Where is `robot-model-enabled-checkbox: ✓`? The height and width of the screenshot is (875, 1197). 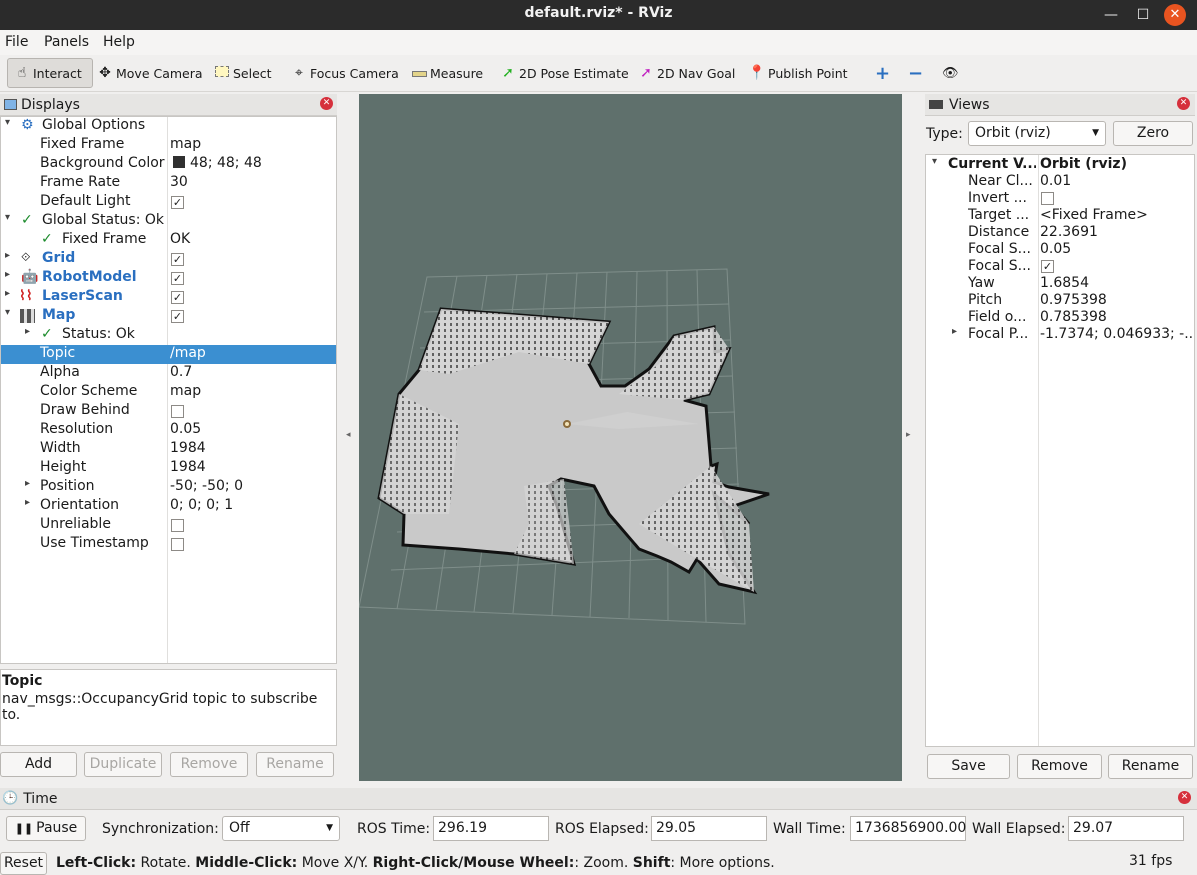 robot-model-enabled-checkbox: ✓ is located at coordinates (177, 278).